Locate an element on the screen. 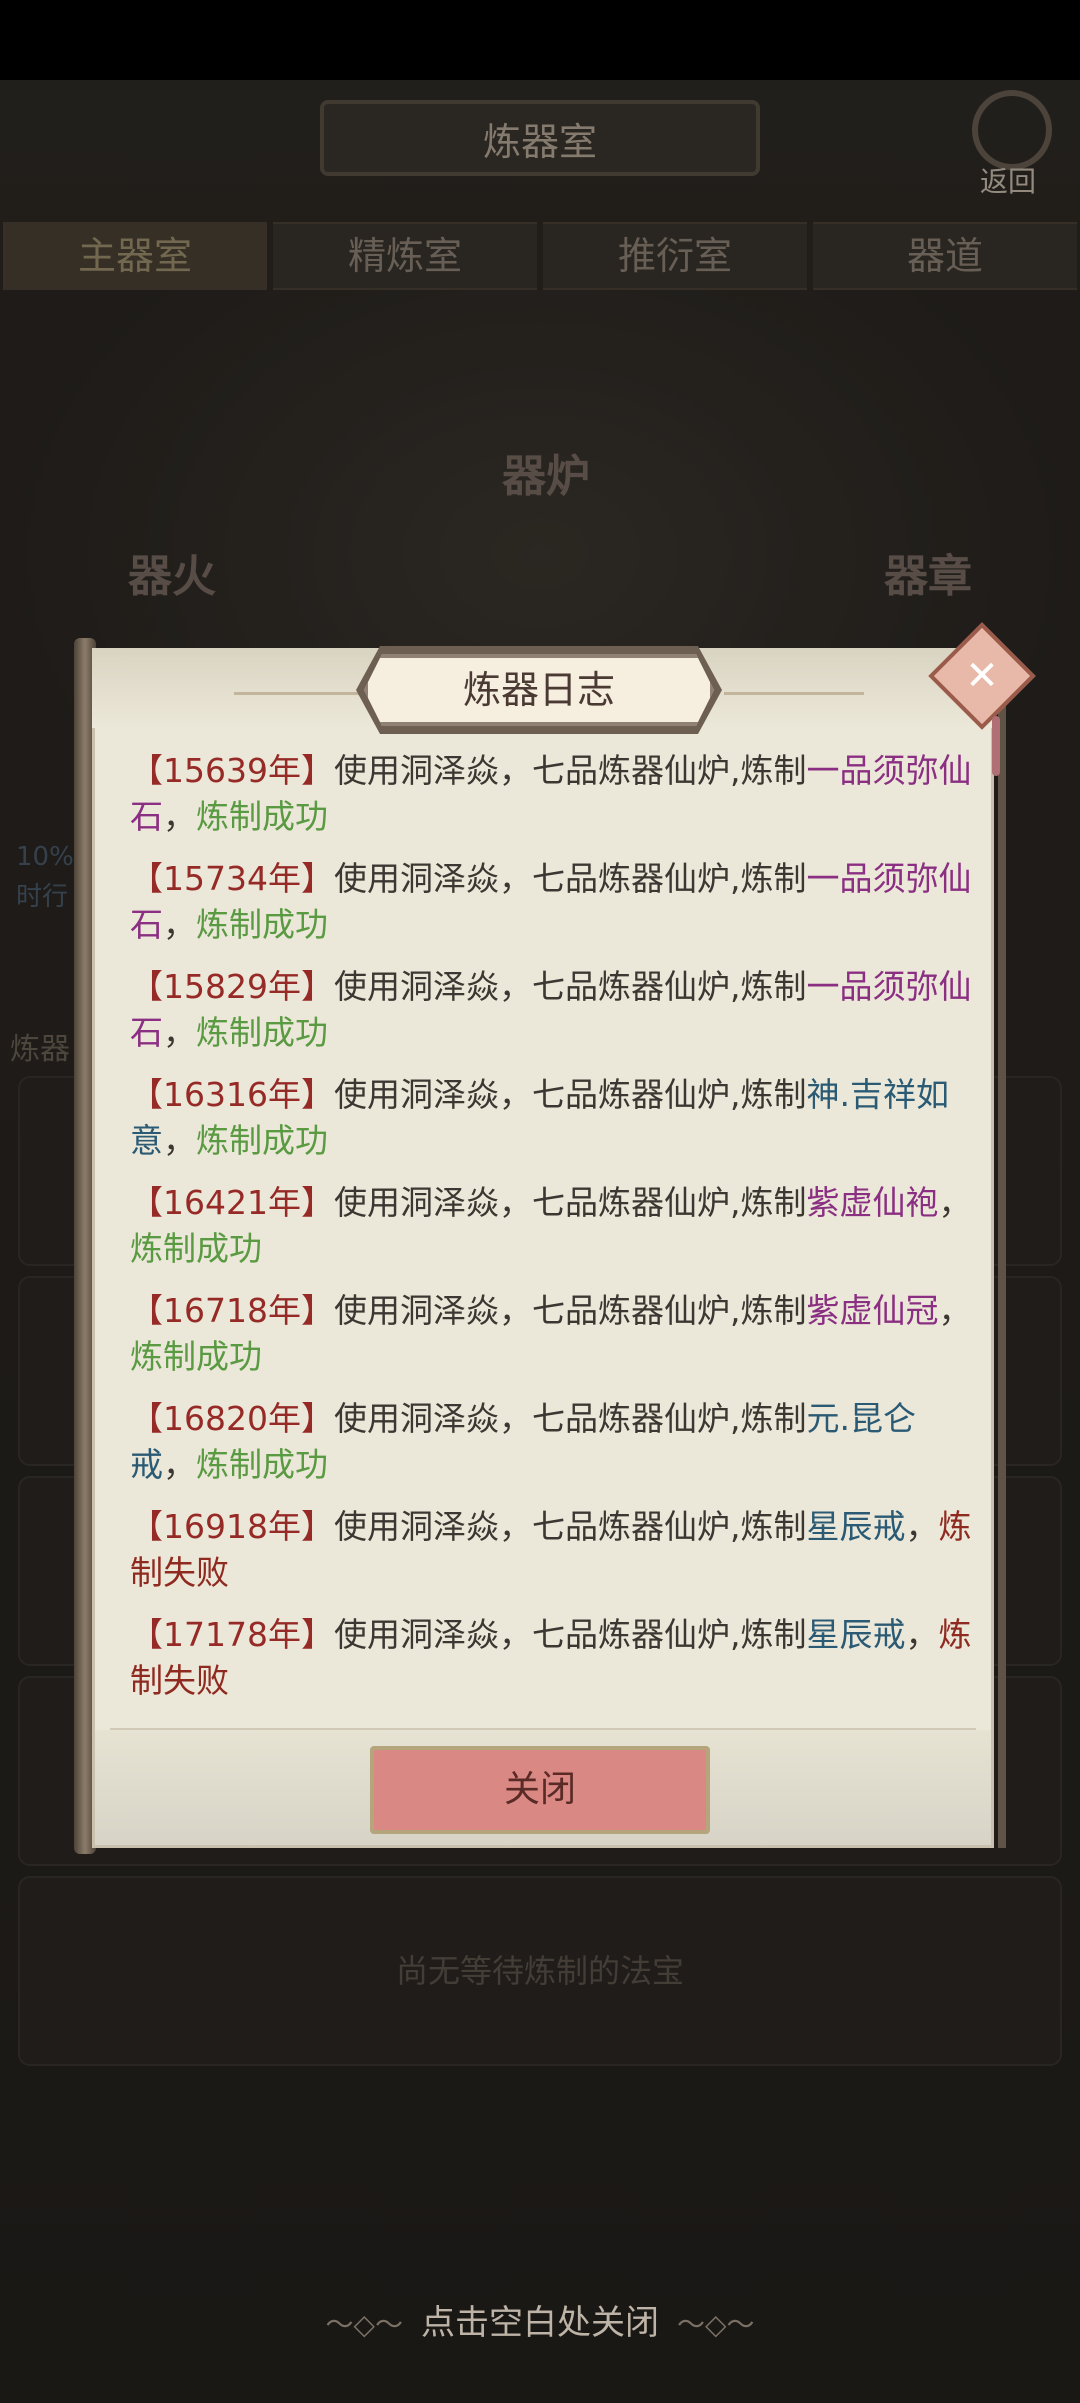 Image resolution: width=1080 pixels, height=2403 pixels. log-item-name: 紫虚仙袍 is located at coordinates (872, 1202).